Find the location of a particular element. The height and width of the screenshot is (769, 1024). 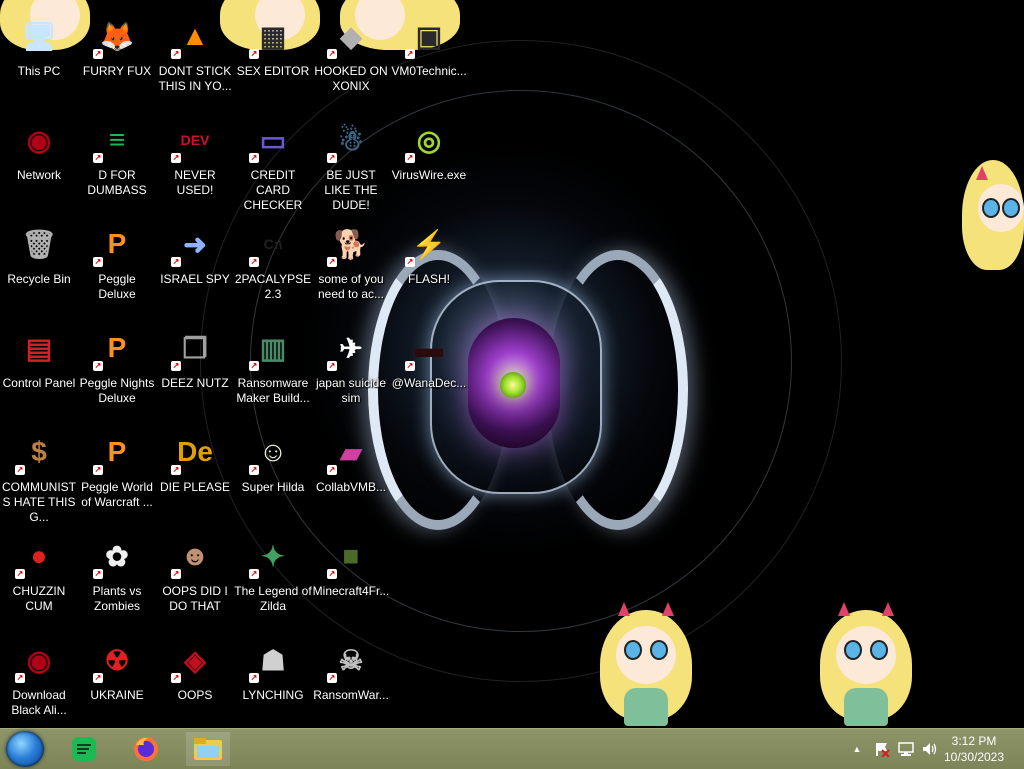

desktop-icon: 🖥 This PC is located at coordinates (39, 56).